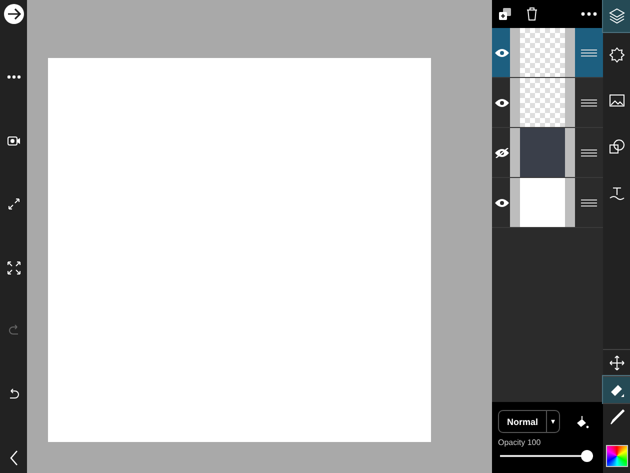  What do you see at coordinates (13, 14) in the screenshot?
I see `forward-icon` at bounding box center [13, 14].